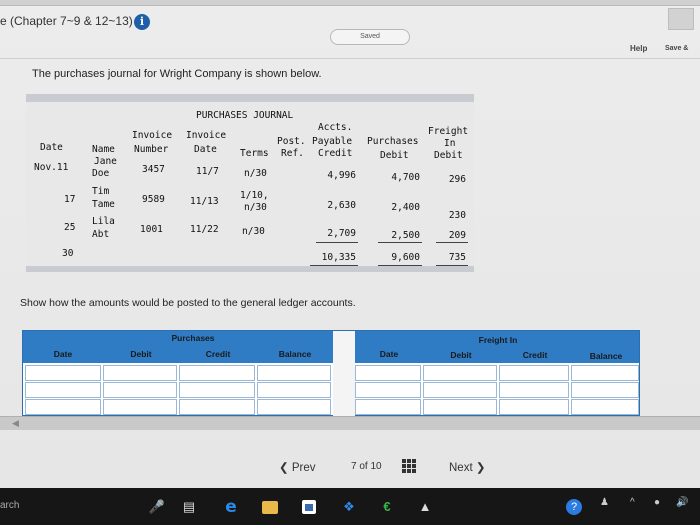  I want to click on edge-browser-icon: e, so click(231, 507).